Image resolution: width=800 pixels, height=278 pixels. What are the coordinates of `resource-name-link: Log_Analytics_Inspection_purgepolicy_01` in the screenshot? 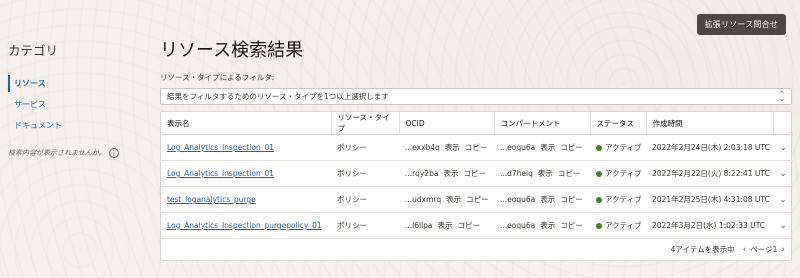 It's located at (244, 225).